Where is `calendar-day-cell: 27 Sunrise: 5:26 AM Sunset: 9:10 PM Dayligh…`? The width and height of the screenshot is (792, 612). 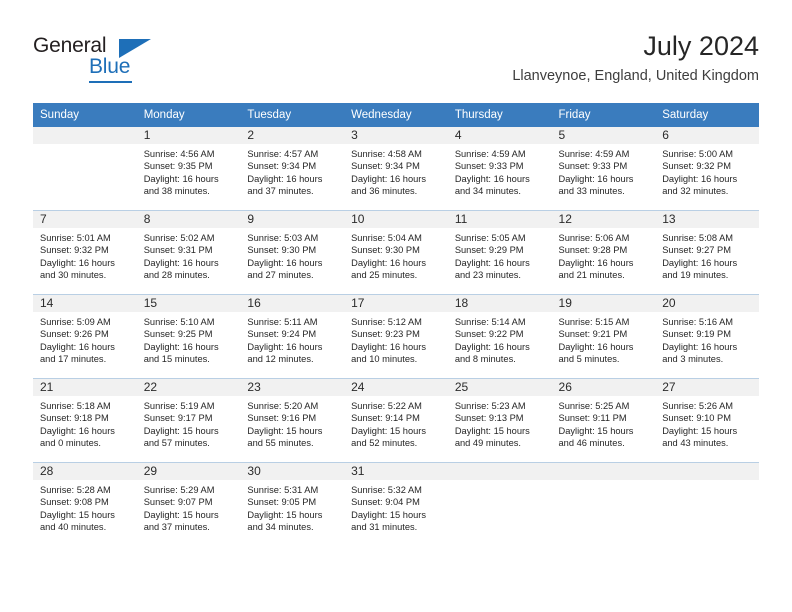 calendar-day-cell: 27 Sunrise: 5:26 AM Sunset: 9:10 PM Dayligh… is located at coordinates (707, 420).